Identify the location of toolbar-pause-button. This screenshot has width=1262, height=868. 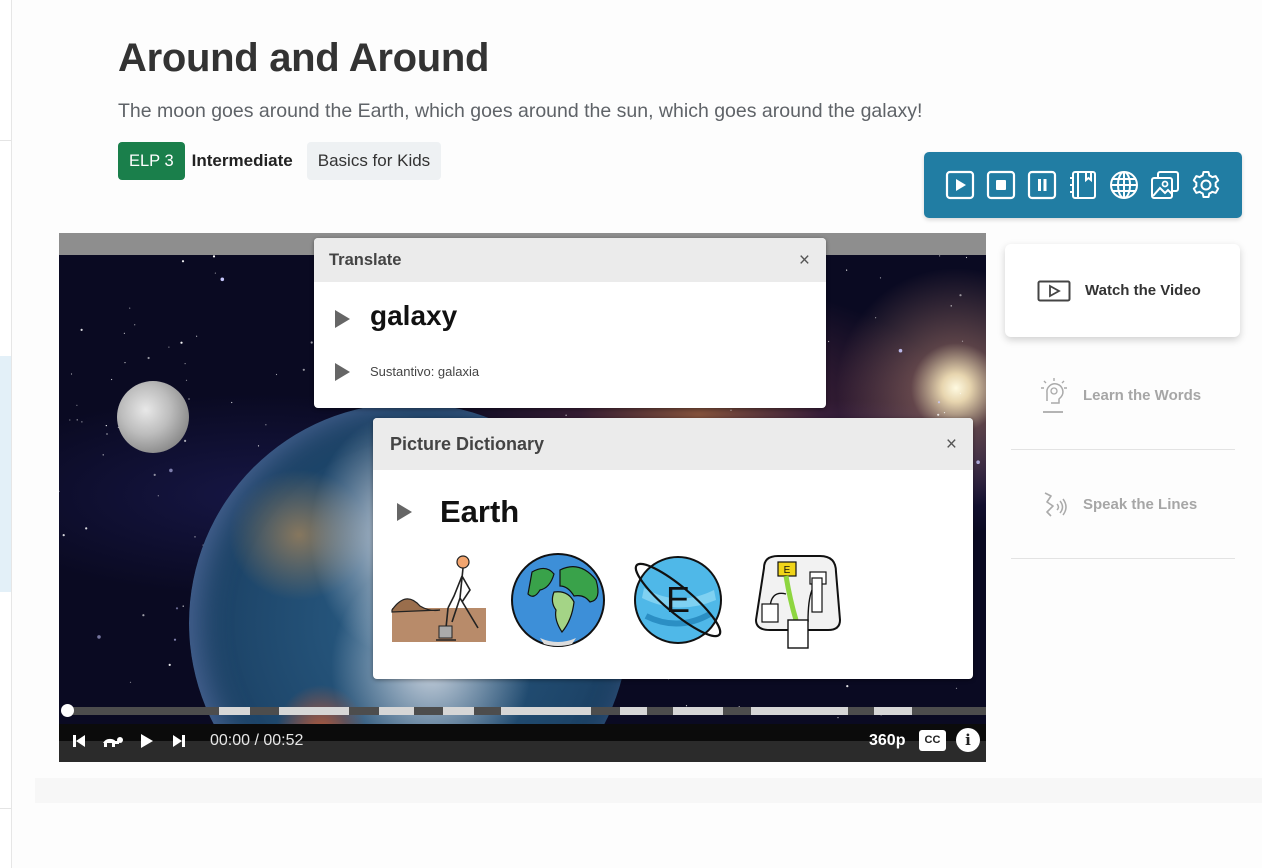
(1042, 185).